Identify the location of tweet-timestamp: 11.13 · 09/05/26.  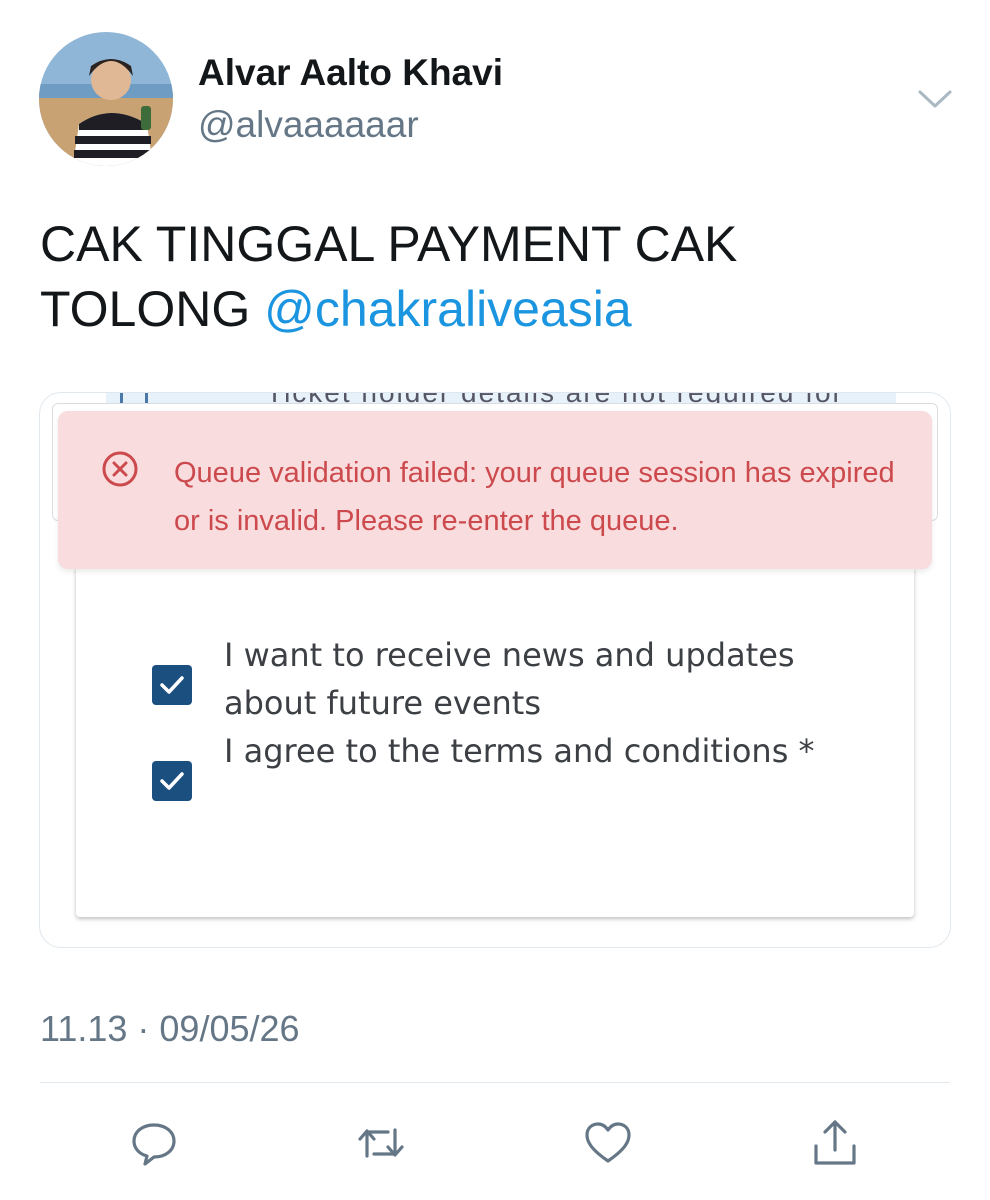
(170, 1029).